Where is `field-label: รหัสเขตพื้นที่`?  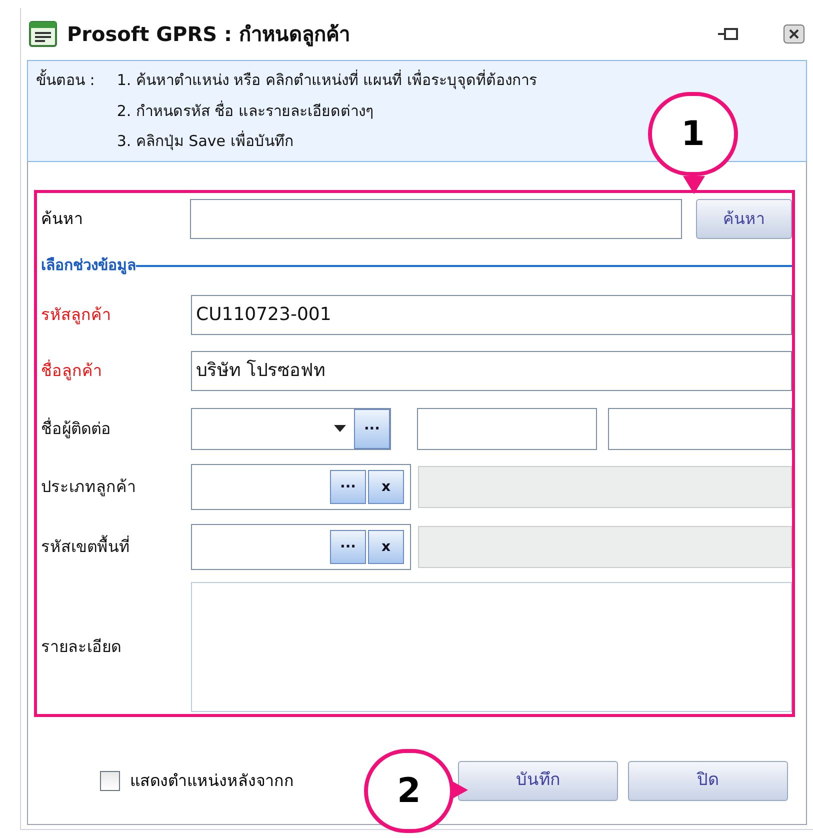 field-label: รหัสเขตพื้นที่ is located at coordinates (86, 546).